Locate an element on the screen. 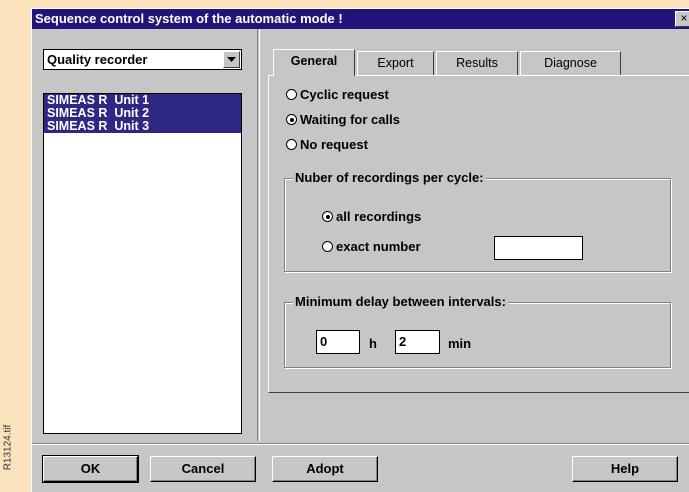 The width and height of the screenshot is (689, 492). hours-unit-label: h is located at coordinates (373, 343).